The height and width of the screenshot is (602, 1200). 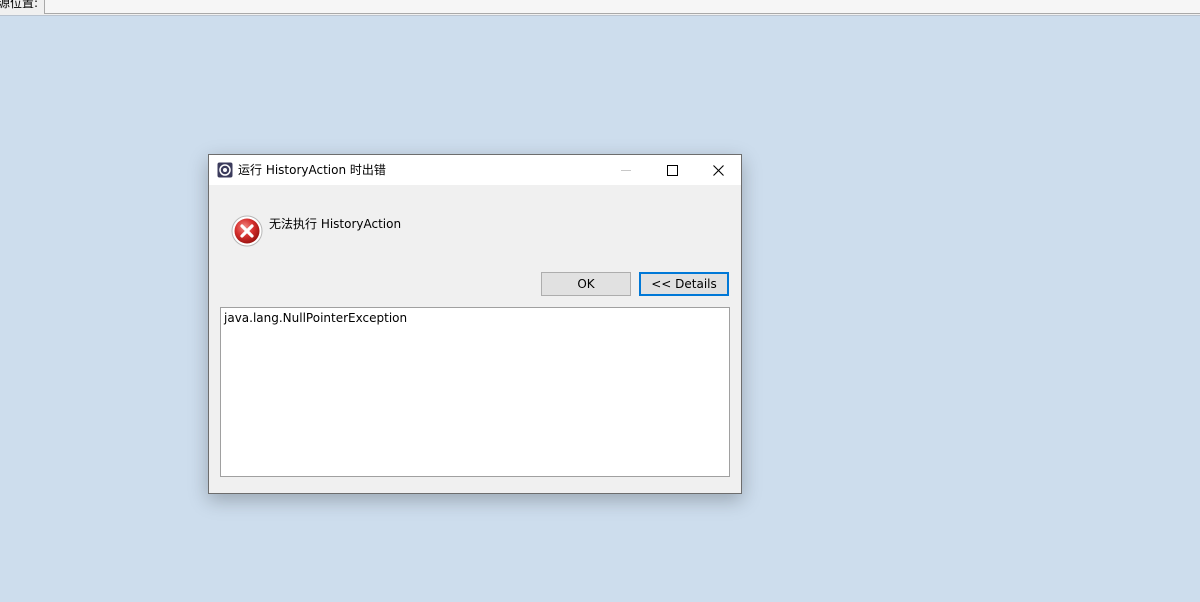 I want to click on close-icon, so click(x=718, y=170).